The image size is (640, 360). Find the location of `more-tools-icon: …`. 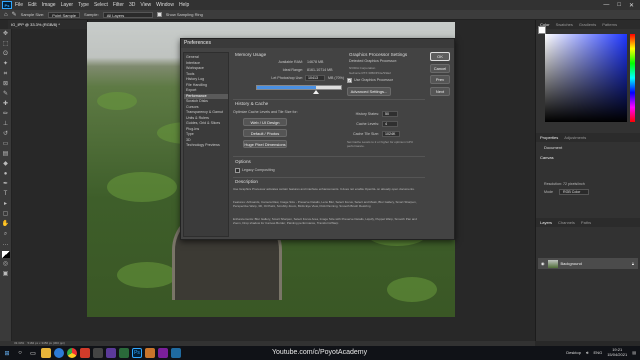

more-tools-icon: … is located at coordinates (6, 244).